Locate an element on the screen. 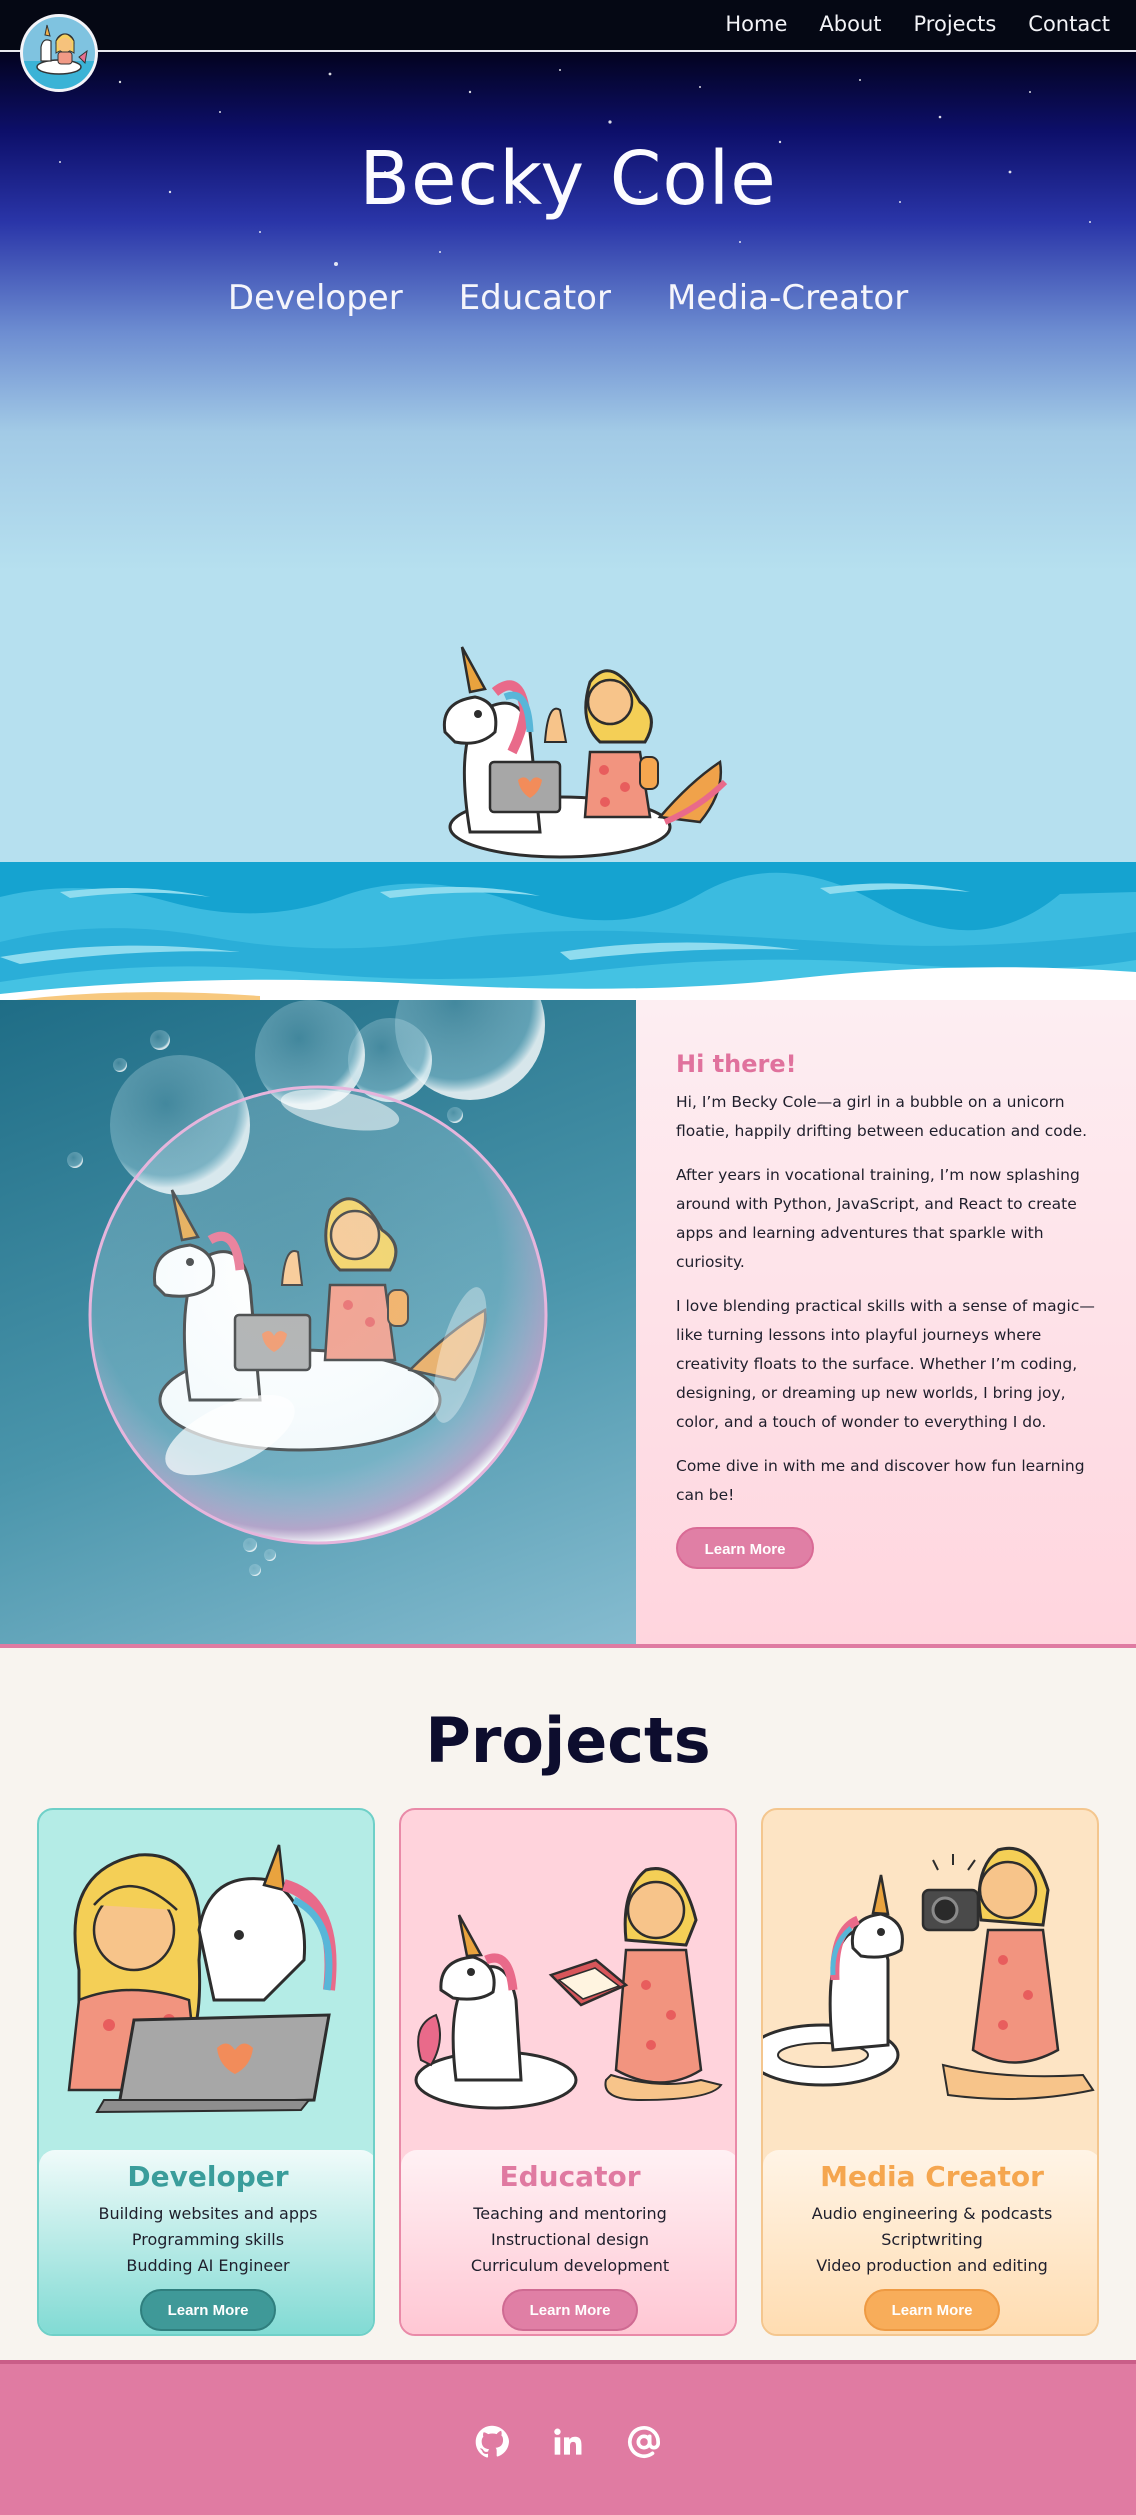 The image size is (1136, 2515). hero-role-developer: Developer is located at coordinates (315, 298).